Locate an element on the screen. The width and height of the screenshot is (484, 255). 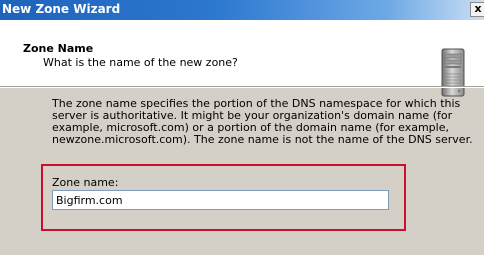
server-icon is located at coordinates (453, 72).